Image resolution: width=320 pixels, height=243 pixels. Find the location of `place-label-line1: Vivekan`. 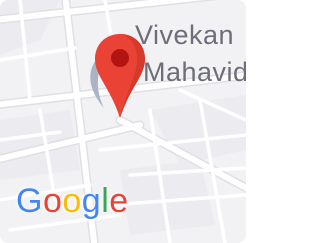

place-label-line1: Vivekan is located at coordinates (184, 35).